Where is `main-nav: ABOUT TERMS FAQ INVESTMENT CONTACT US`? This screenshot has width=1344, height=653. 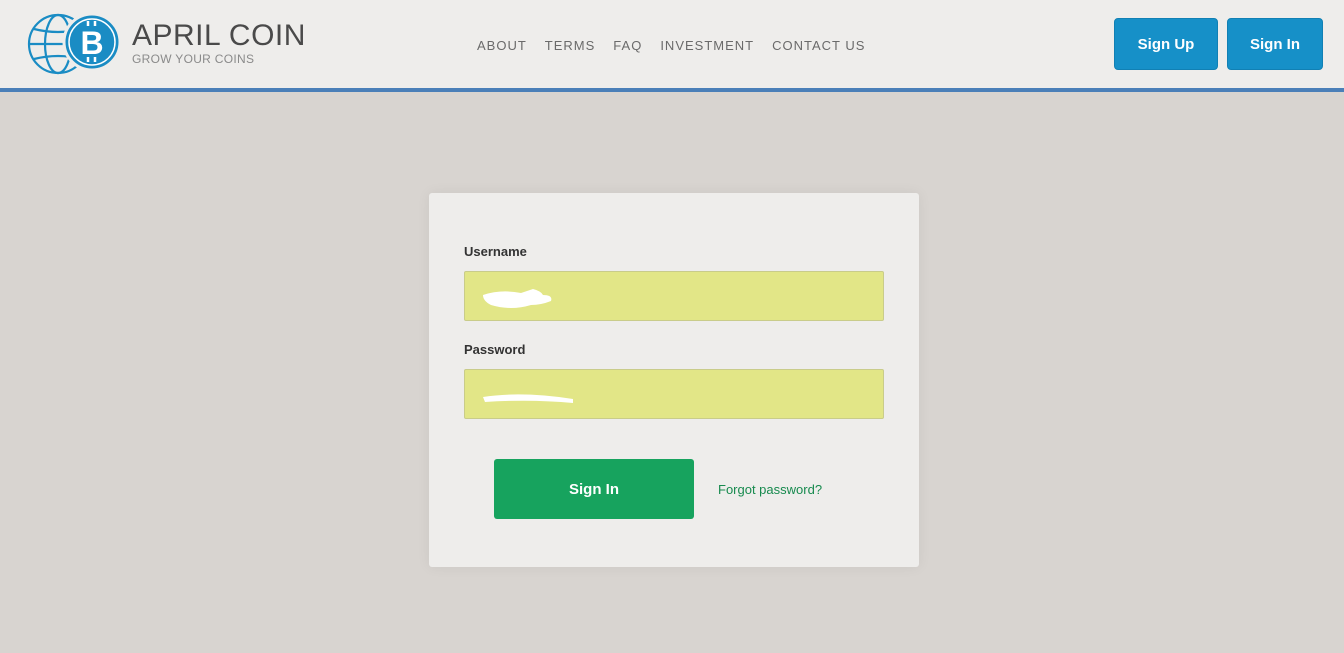 main-nav: ABOUT TERMS FAQ INVESTMENT CONTACT US is located at coordinates (671, 45).